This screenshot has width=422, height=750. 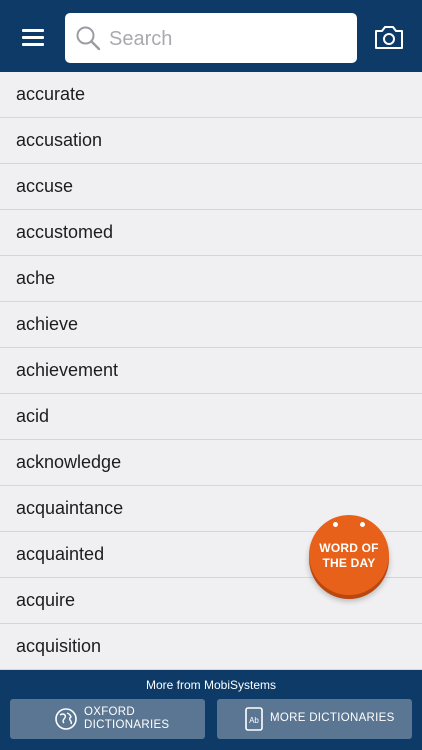 I want to click on word-list-item: acquisition, so click(x=211, y=647).